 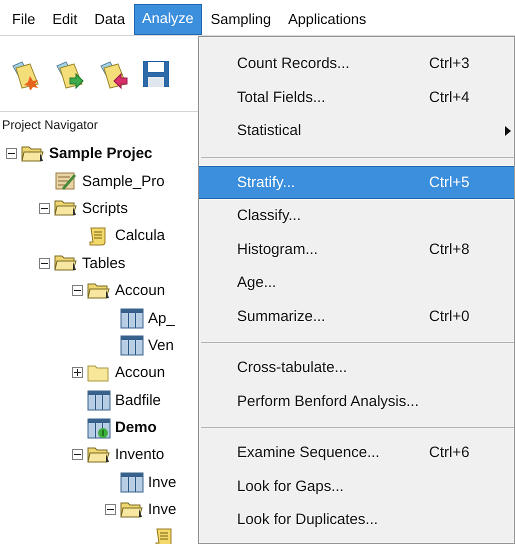 I want to click on panel-title: Project Navigator, so click(x=50, y=126).